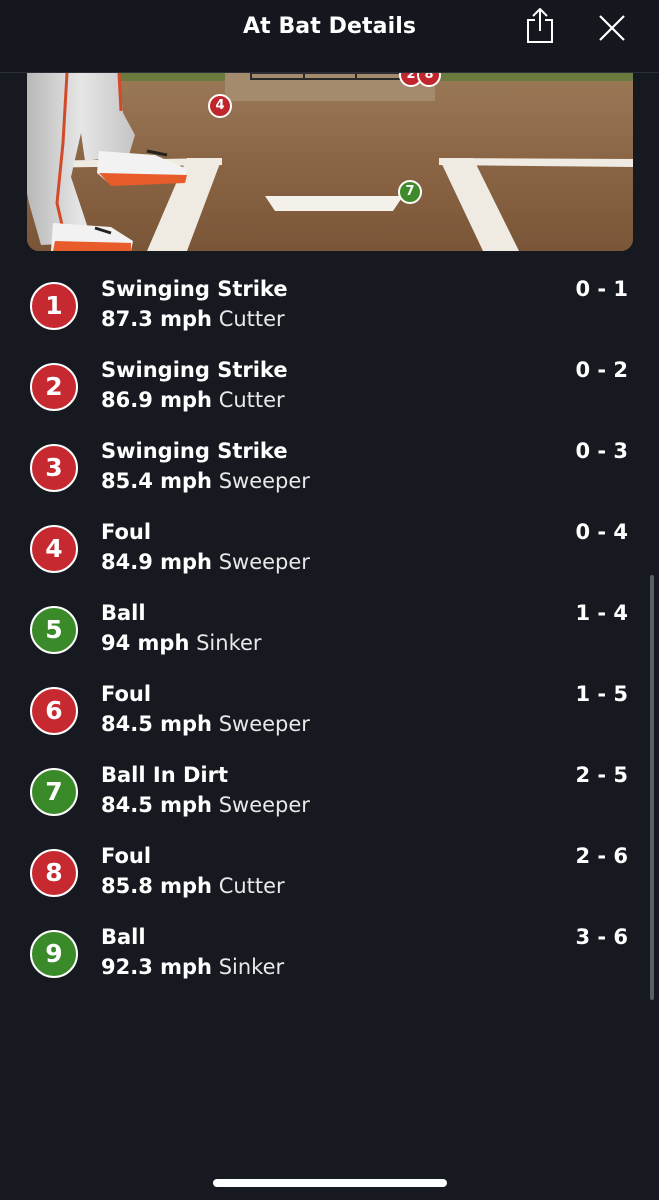  What do you see at coordinates (601, 937) in the screenshot?
I see `pitch-count: 3 - 6` at bounding box center [601, 937].